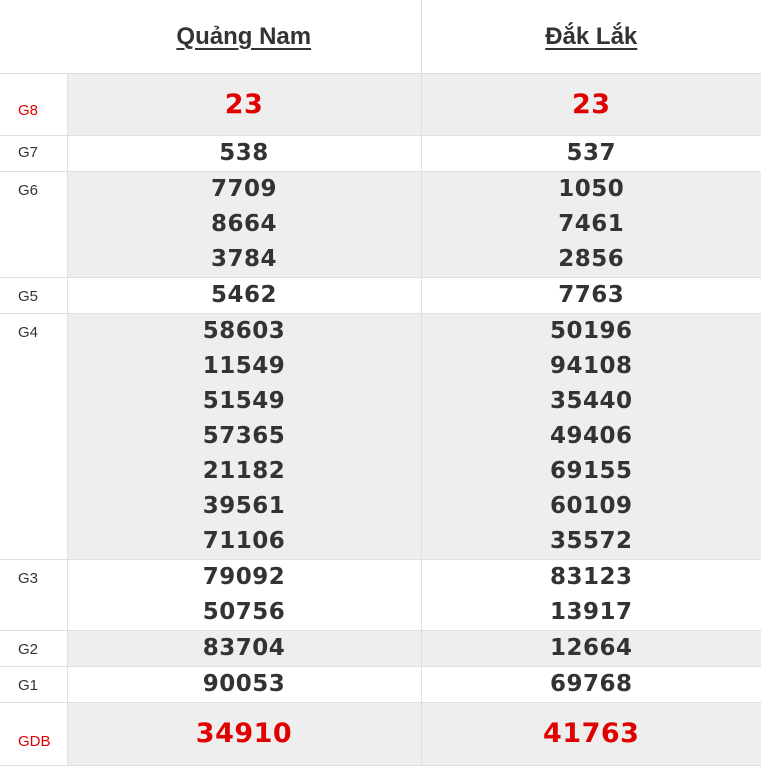  I want to click on prize-number: 7709, so click(244, 189).